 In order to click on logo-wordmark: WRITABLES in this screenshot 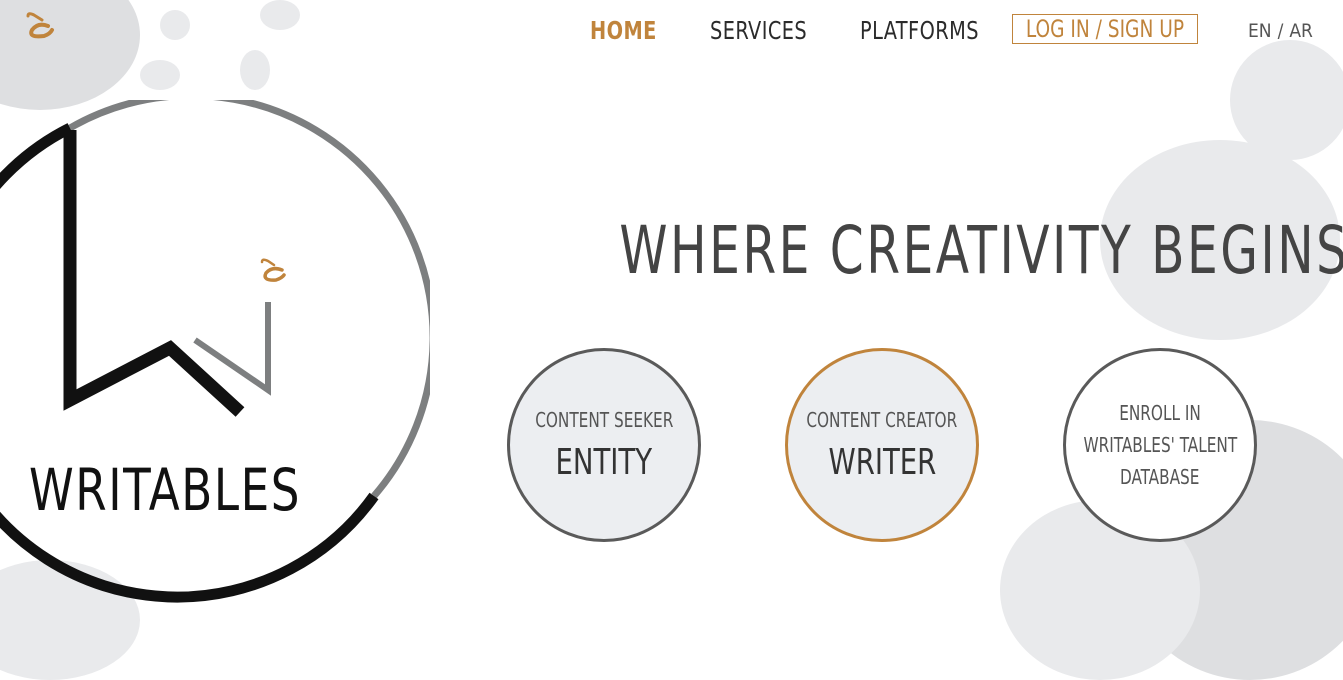, I will do `click(165, 491)`.